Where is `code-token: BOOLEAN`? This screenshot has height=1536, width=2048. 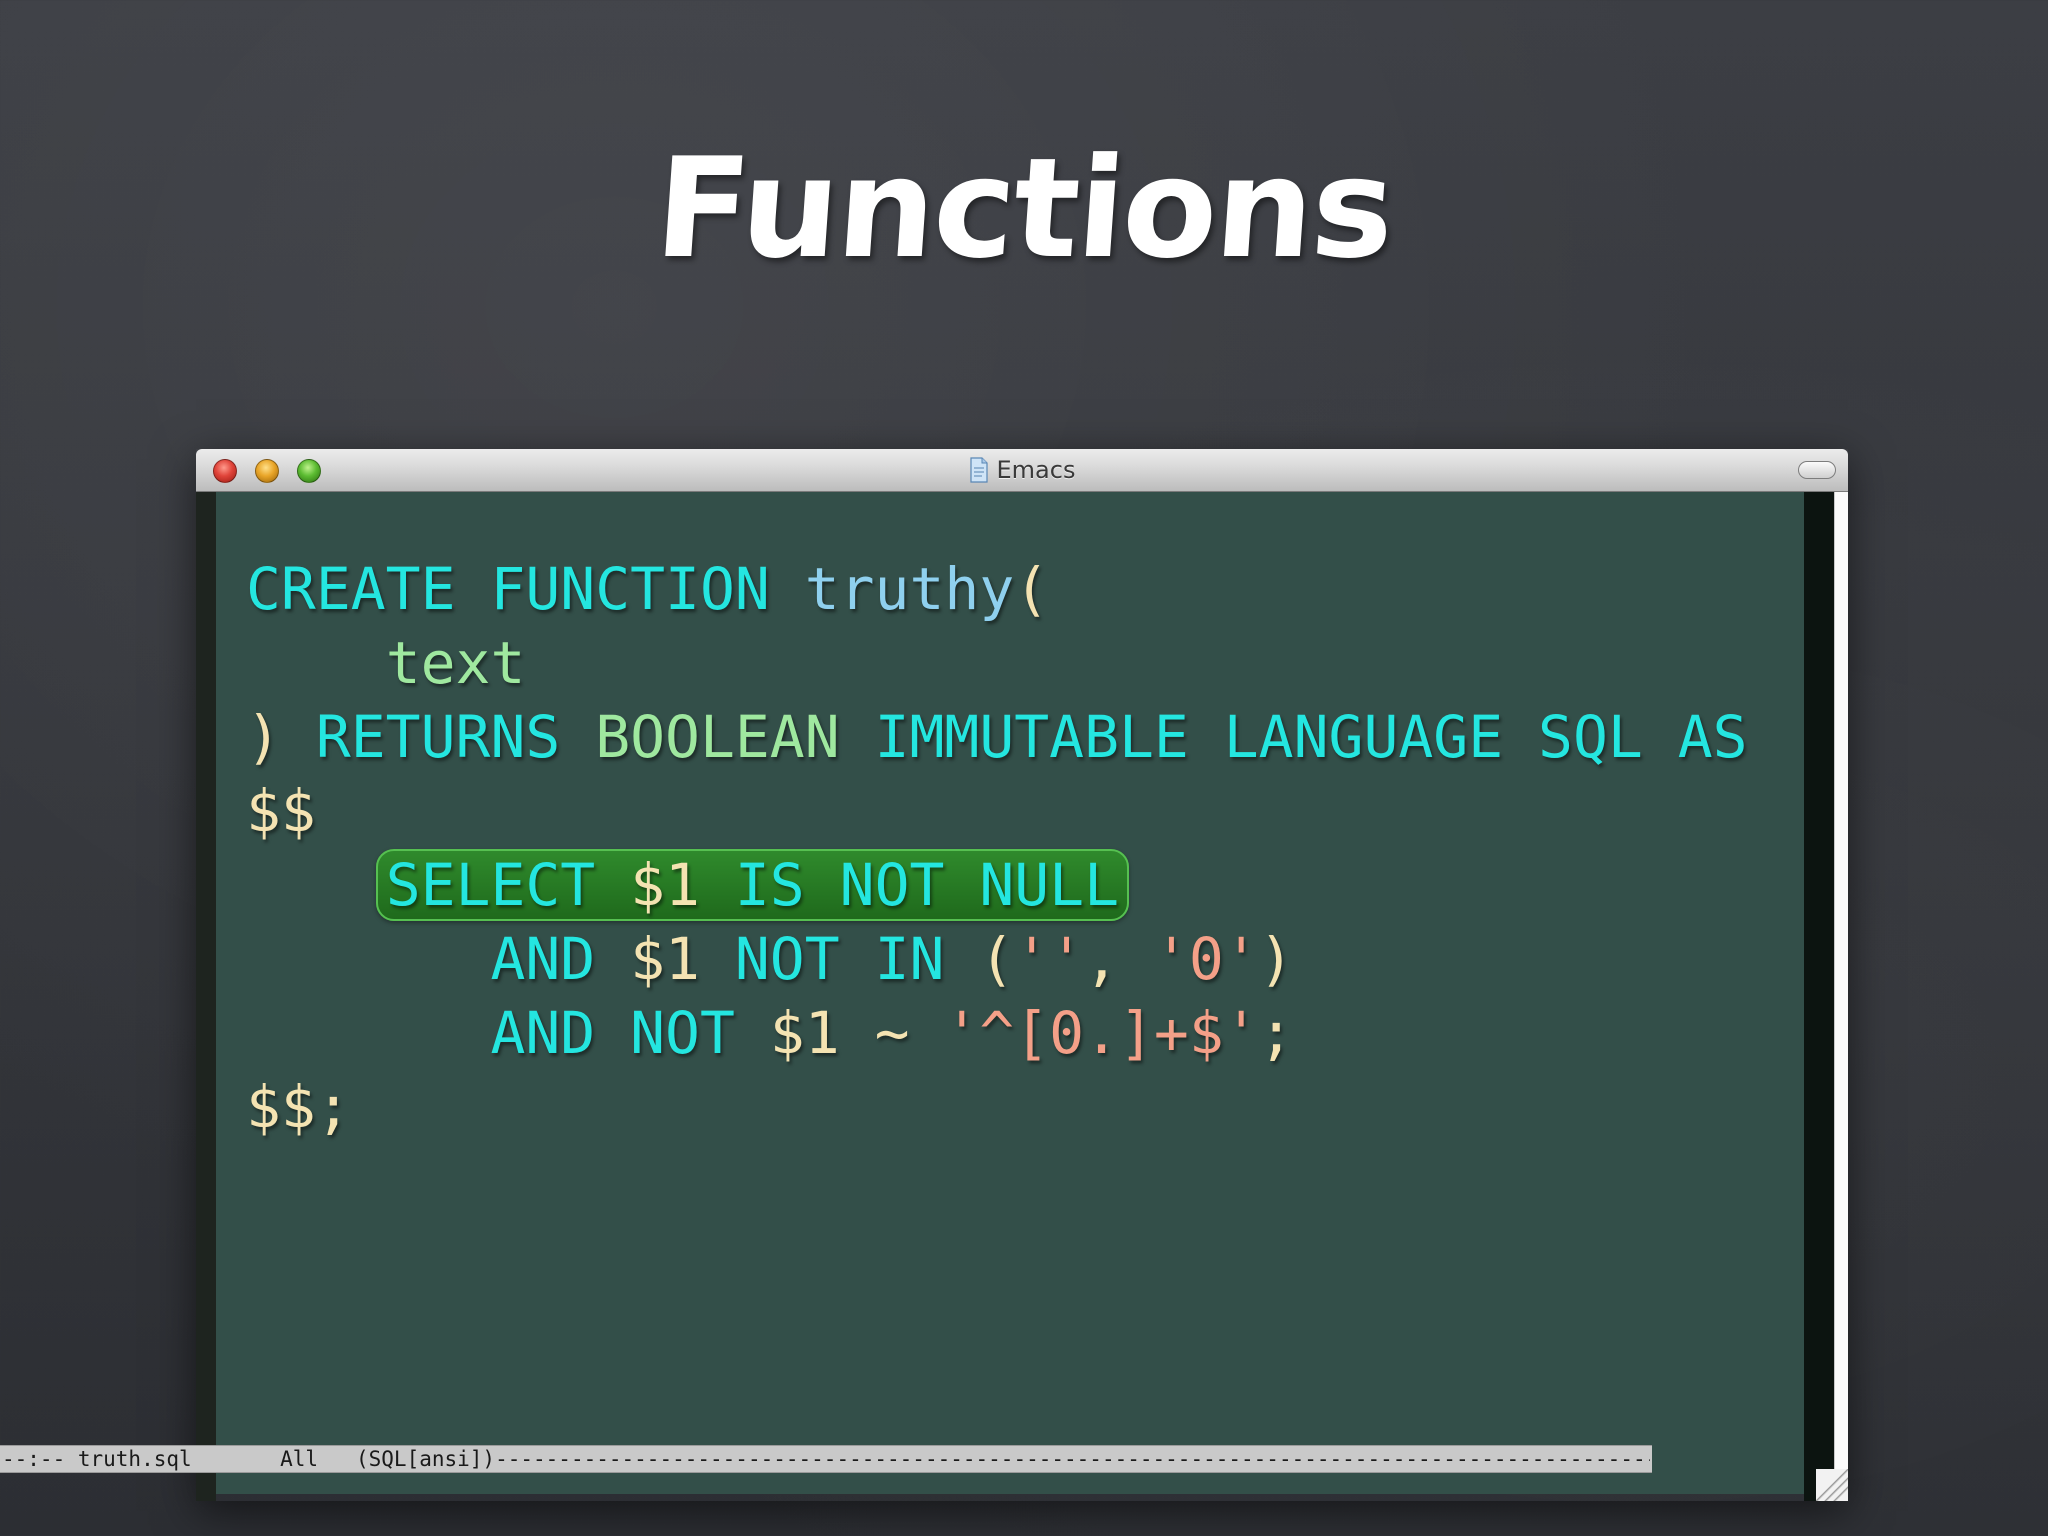
code-token: BOOLEAN is located at coordinates (717, 737).